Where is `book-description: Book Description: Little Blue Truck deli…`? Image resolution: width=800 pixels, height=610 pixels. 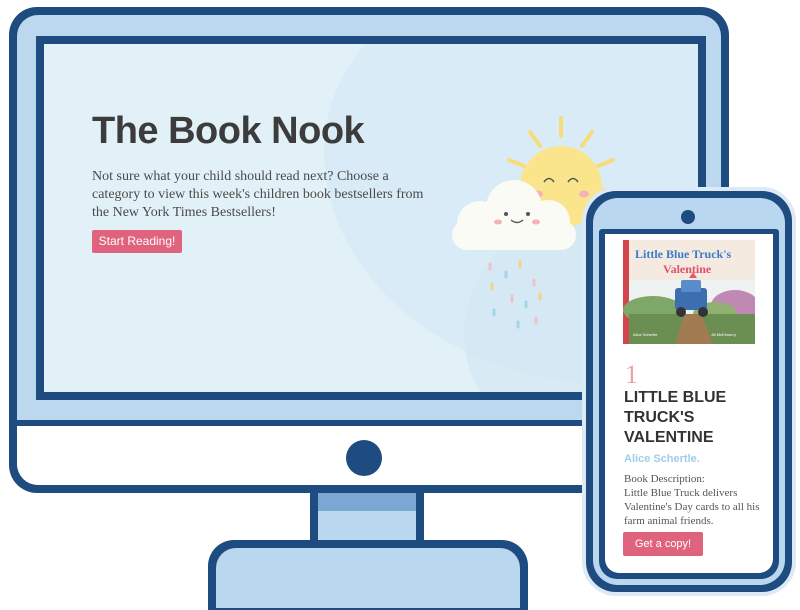
book-description: Book Description: Little Blue Truck deli… is located at coordinates (694, 500).